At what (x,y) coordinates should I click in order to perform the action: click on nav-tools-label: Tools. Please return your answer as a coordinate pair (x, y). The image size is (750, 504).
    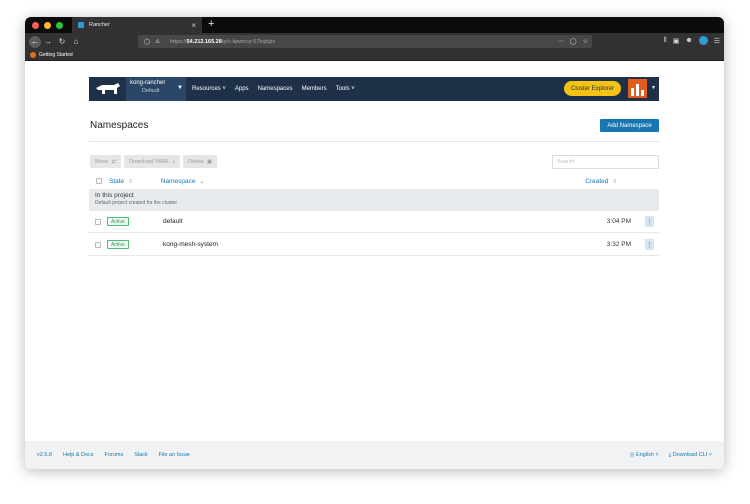
    Looking at the image, I should click on (342, 89).